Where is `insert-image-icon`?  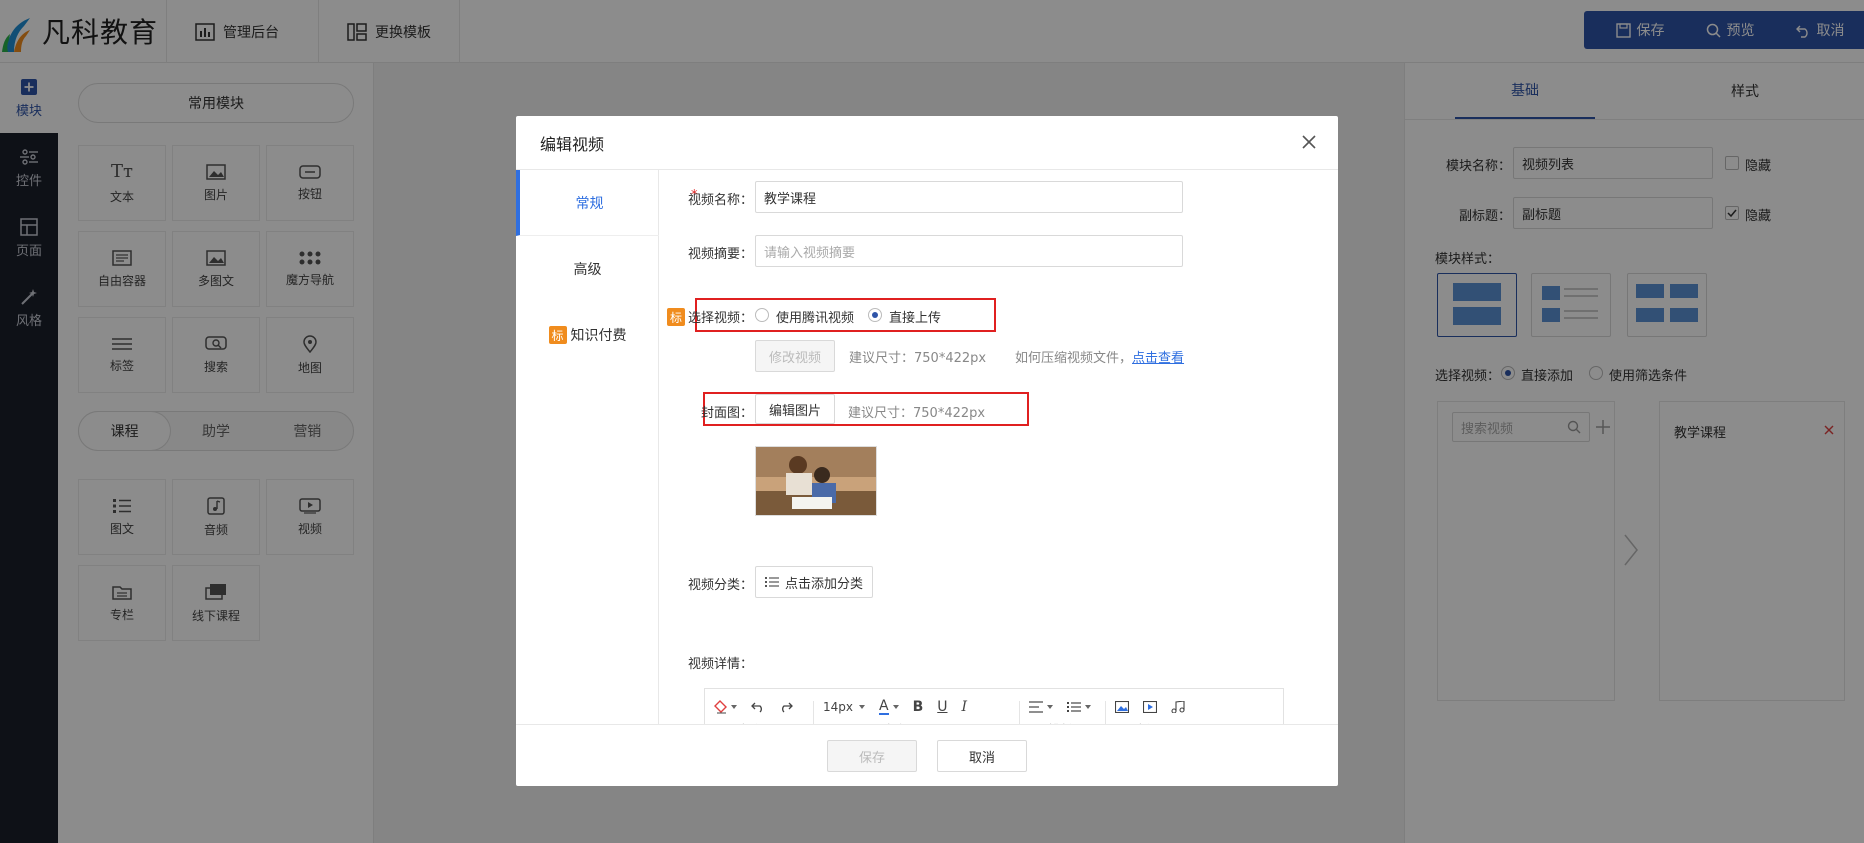
insert-image-icon is located at coordinates (1122, 707).